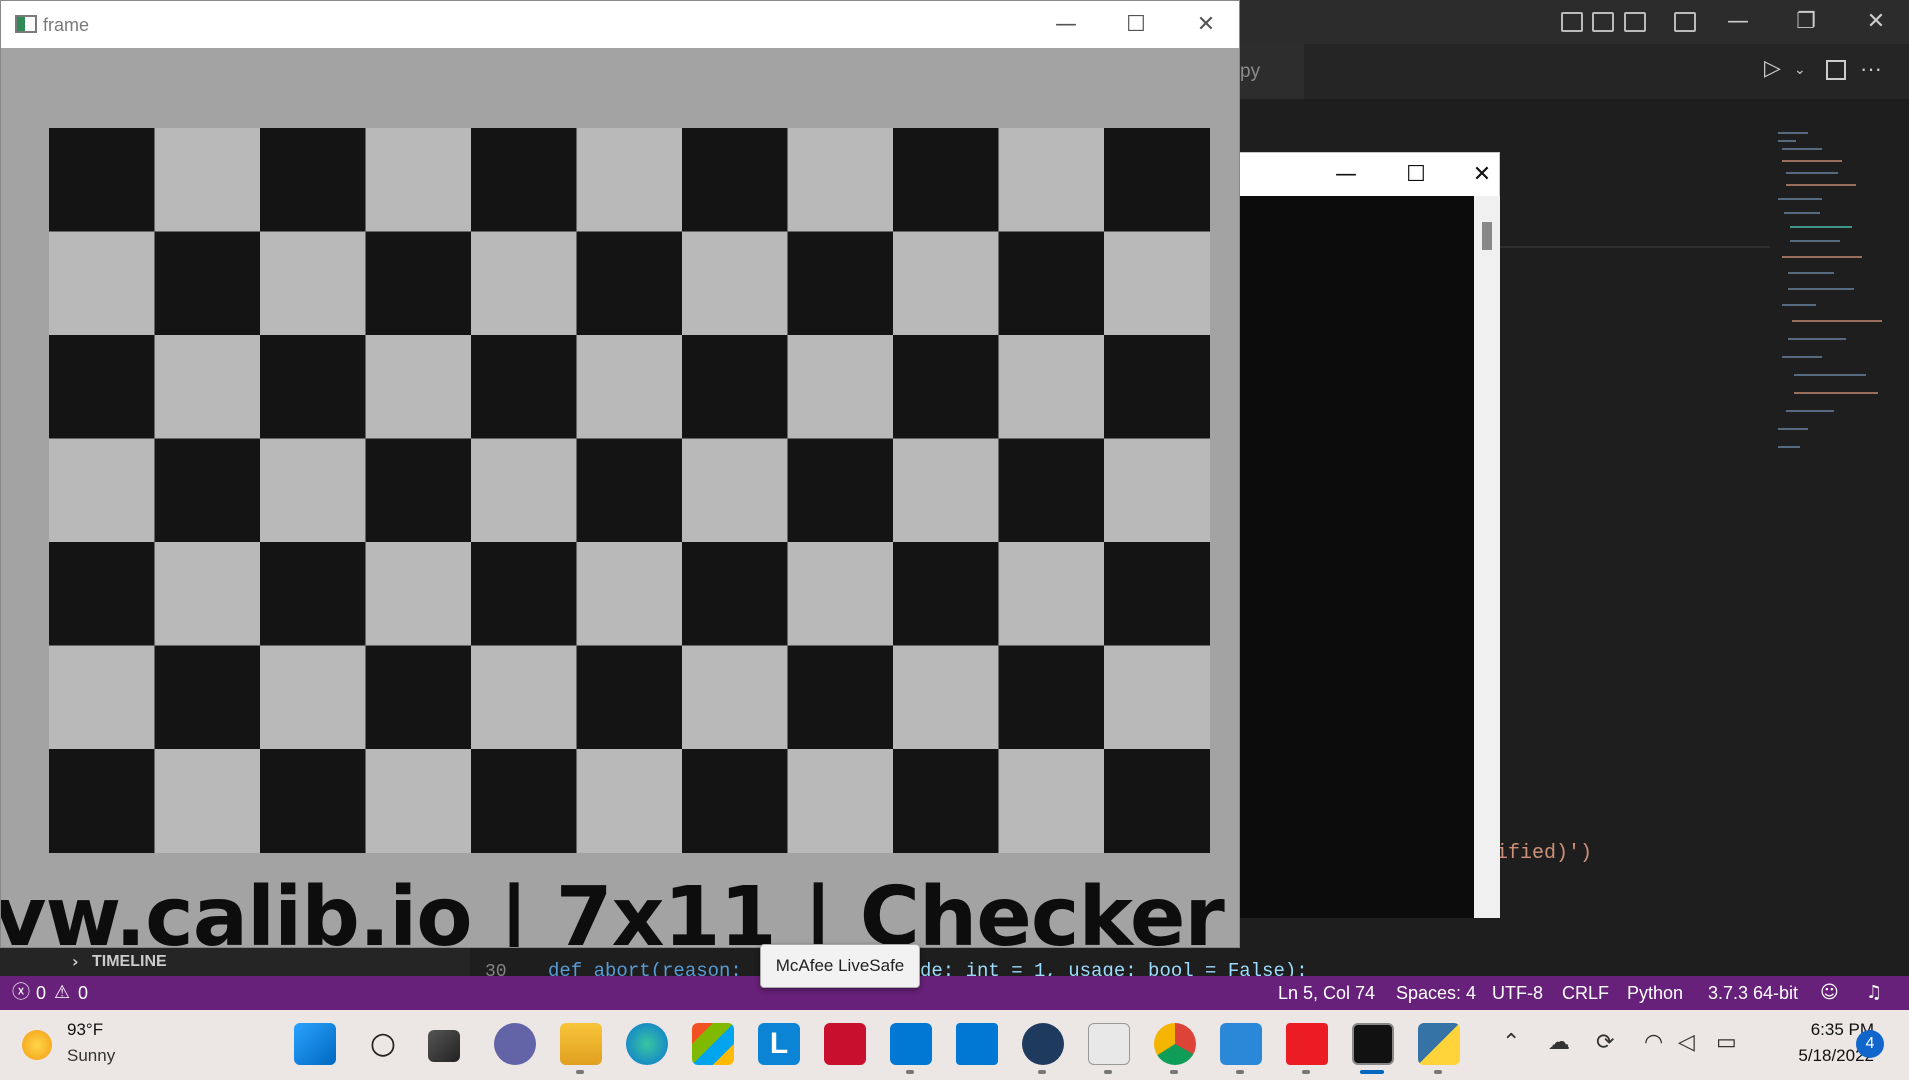 This screenshot has height=1080, width=1909. What do you see at coordinates (235, 962) in the screenshot?
I see `timeline-panel-header: › TIMELINE` at bounding box center [235, 962].